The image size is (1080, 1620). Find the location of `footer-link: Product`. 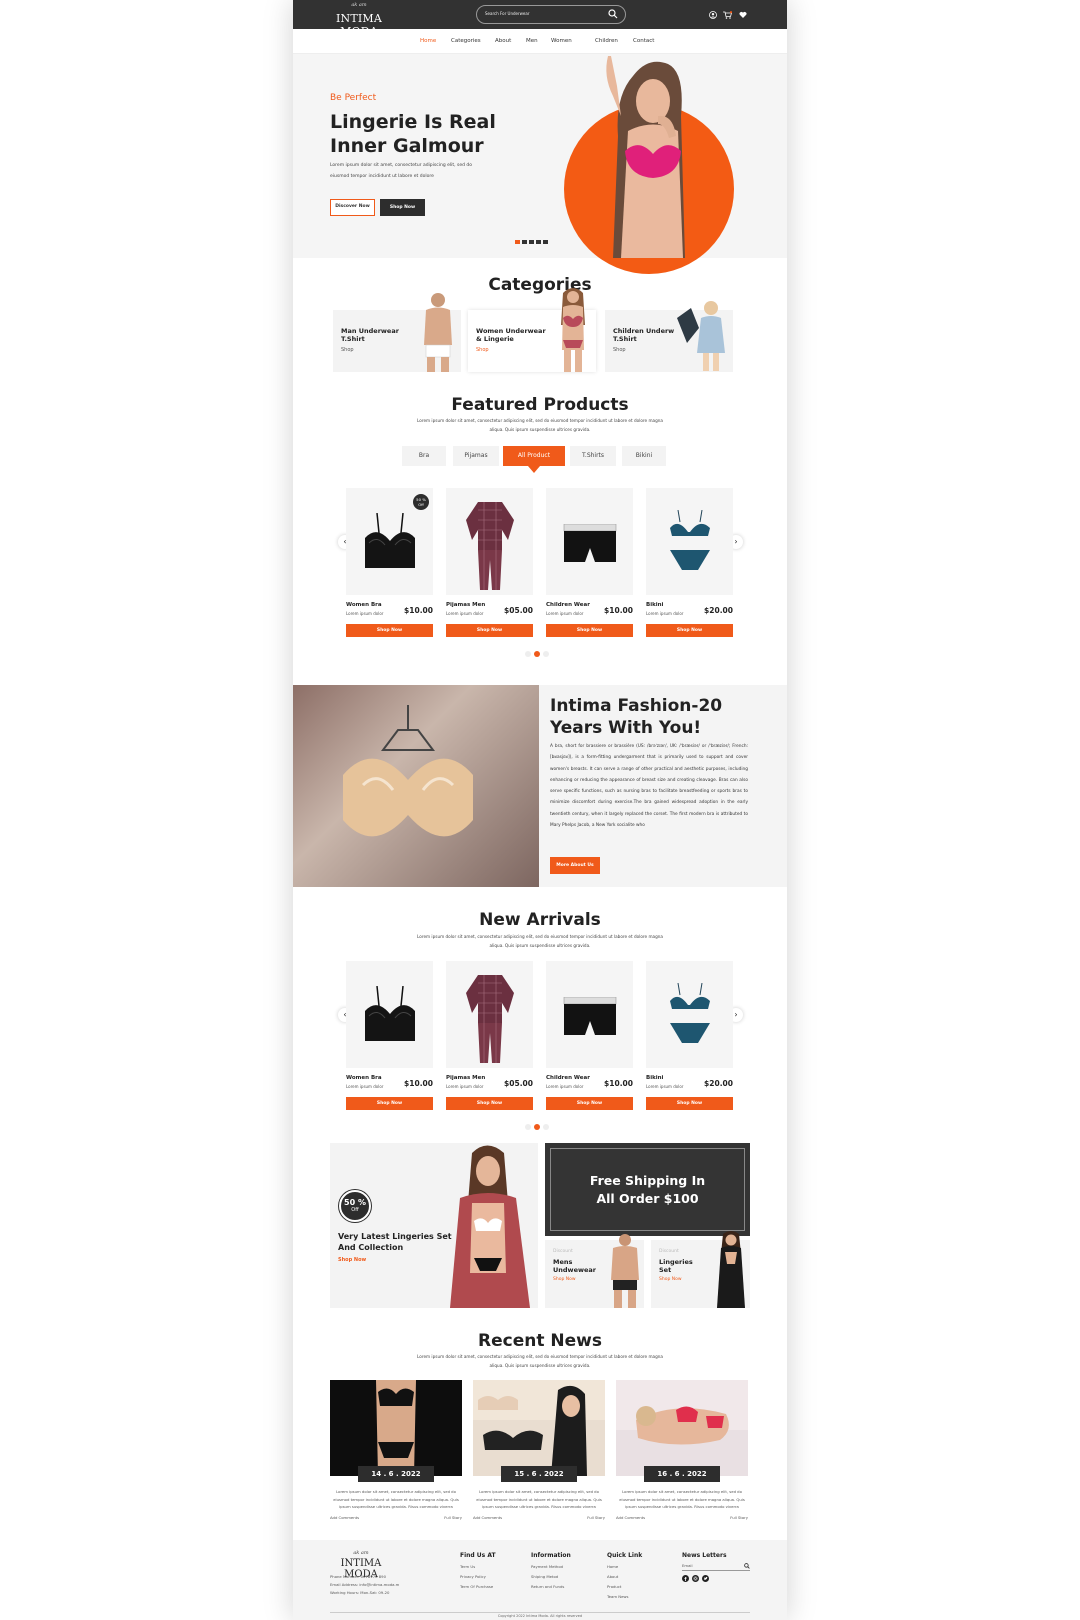

footer-link: Product is located at coordinates (614, 1586).